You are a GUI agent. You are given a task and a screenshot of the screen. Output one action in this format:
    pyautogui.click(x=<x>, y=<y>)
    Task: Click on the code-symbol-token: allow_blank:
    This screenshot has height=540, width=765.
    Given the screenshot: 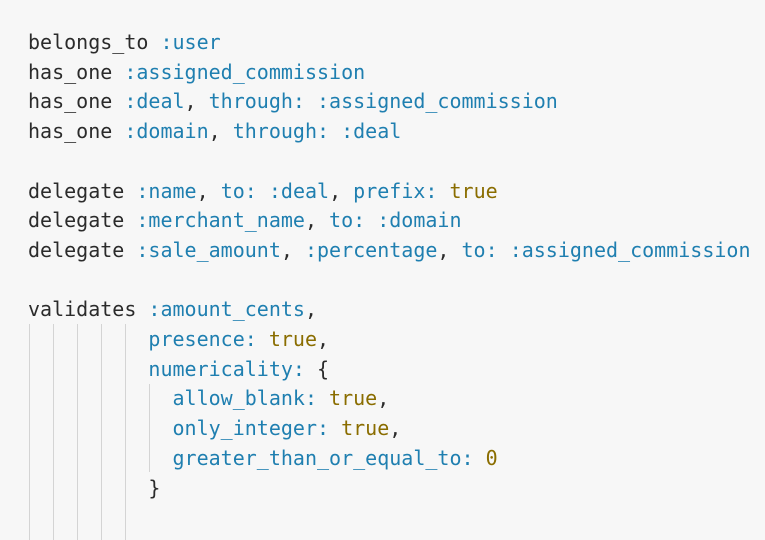 What is the action you would take?
    pyautogui.click(x=245, y=398)
    